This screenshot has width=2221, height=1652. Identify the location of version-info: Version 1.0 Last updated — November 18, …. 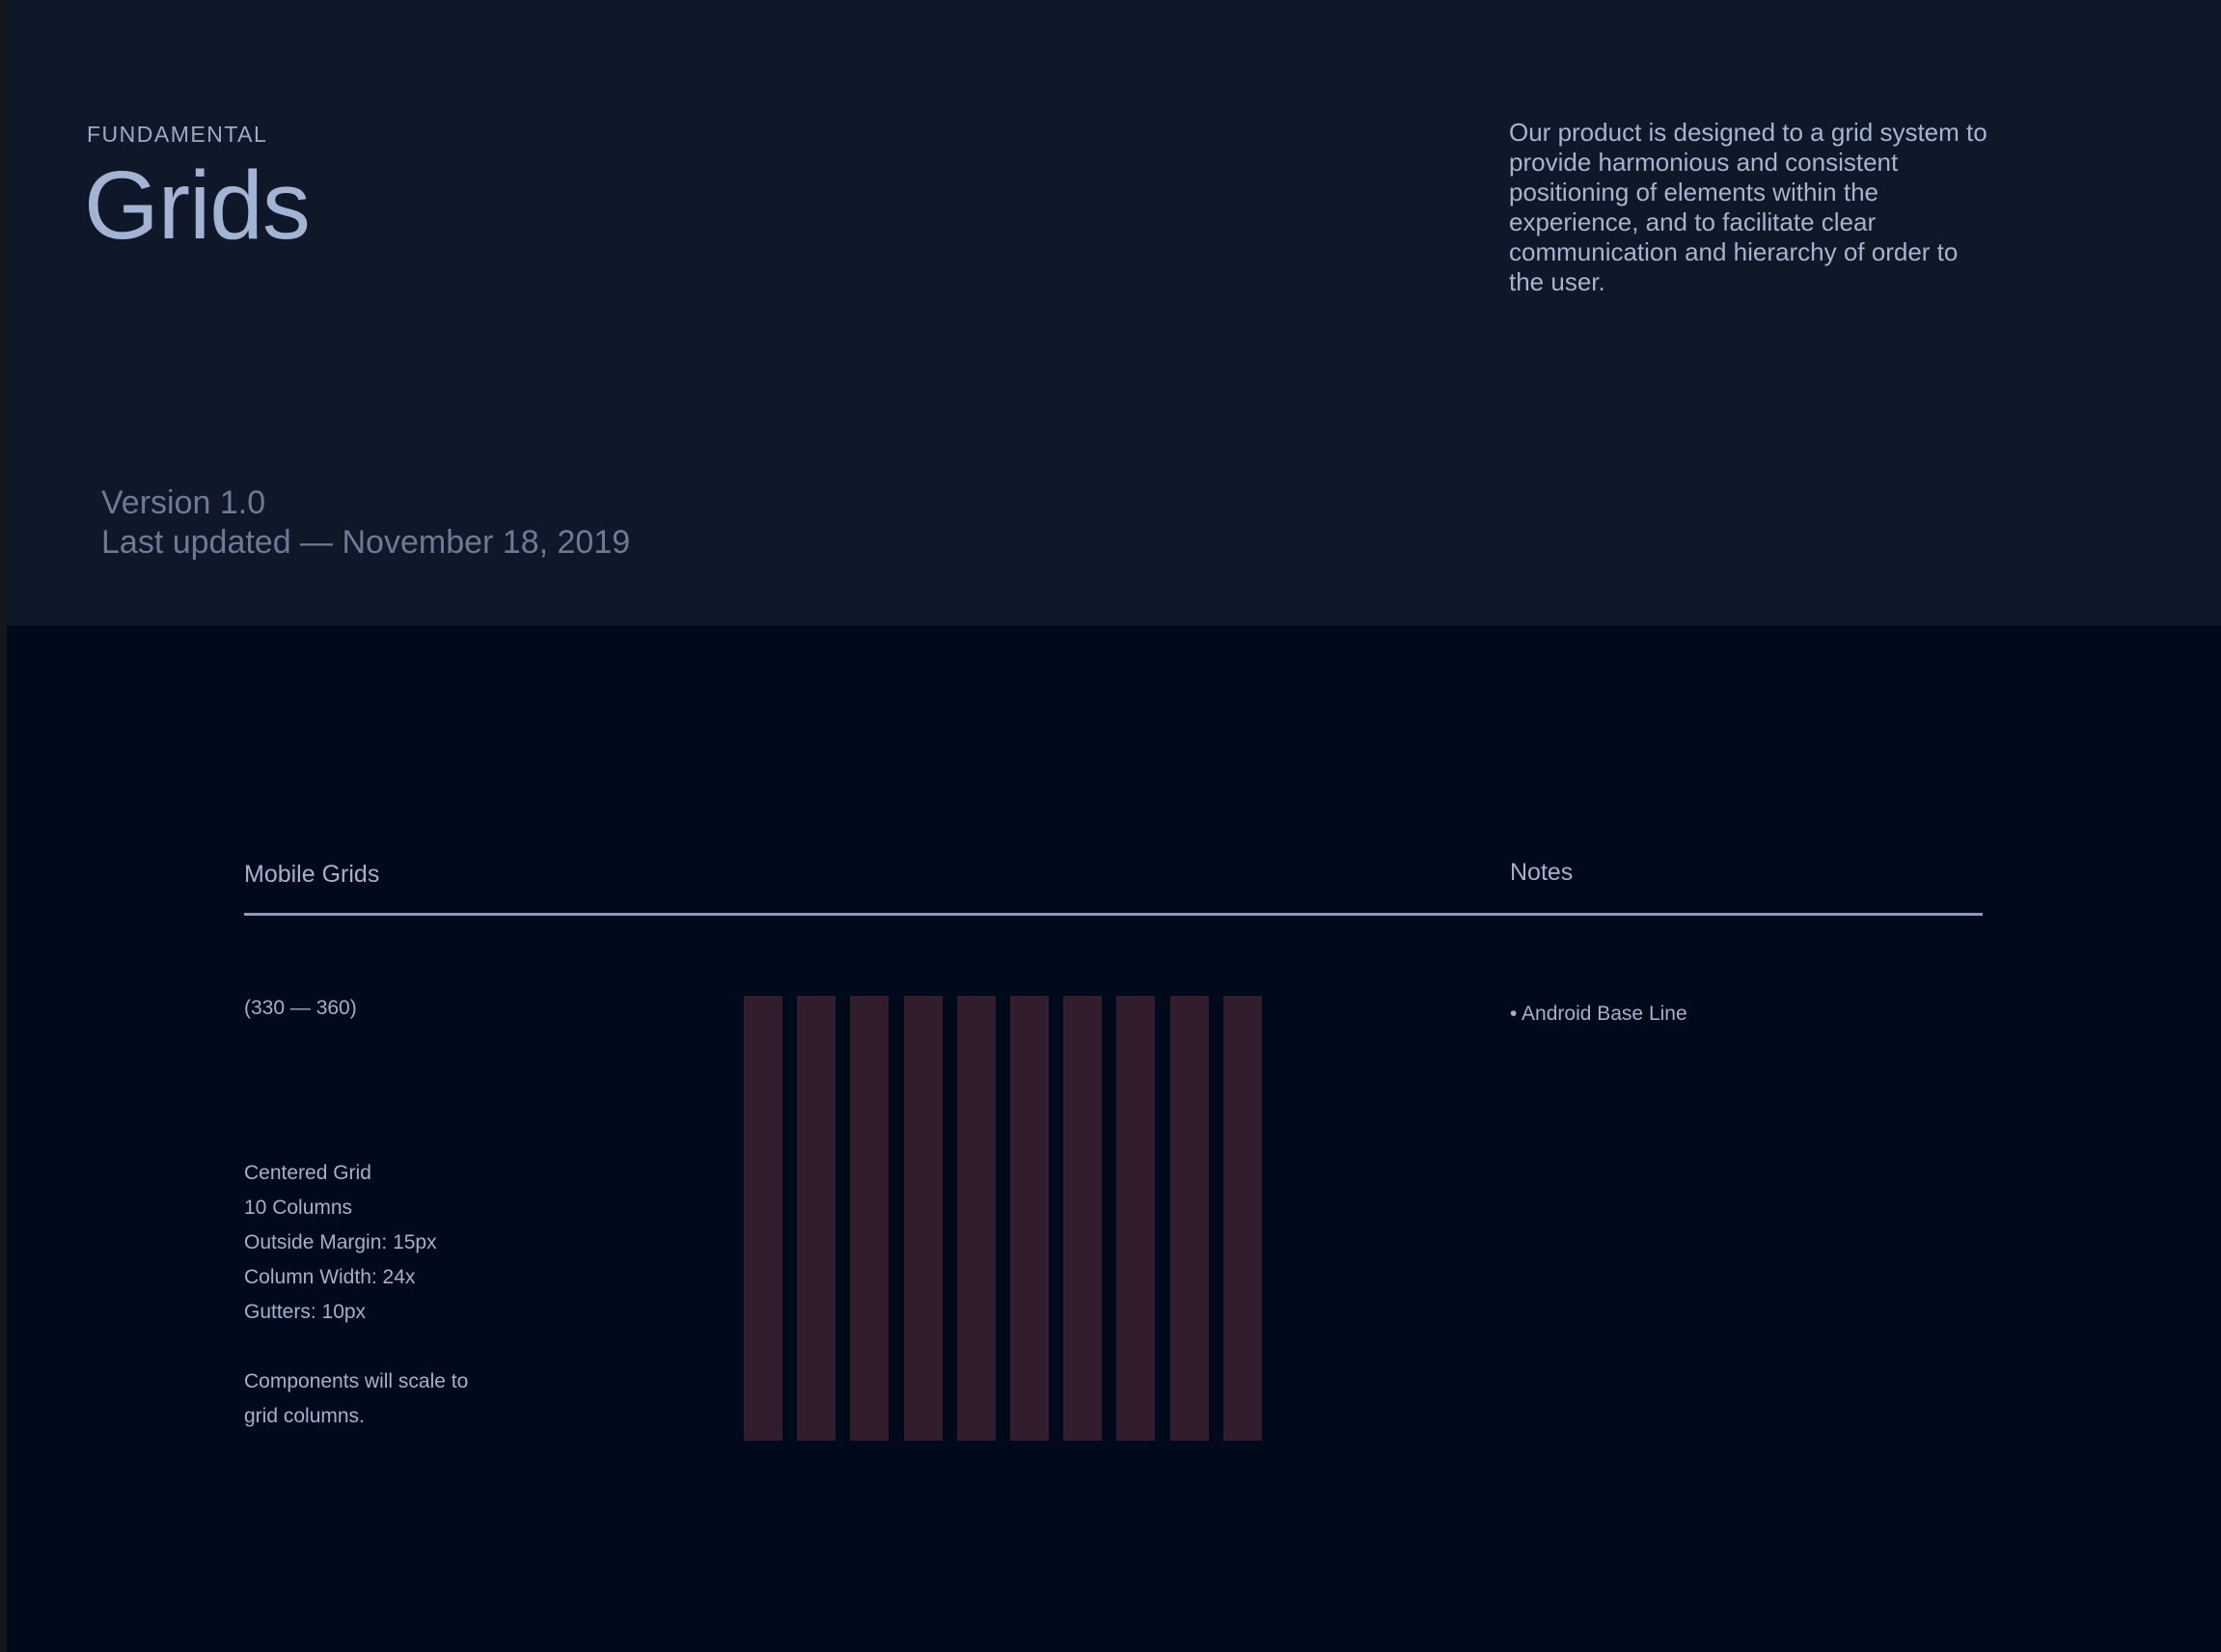
(365, 523).